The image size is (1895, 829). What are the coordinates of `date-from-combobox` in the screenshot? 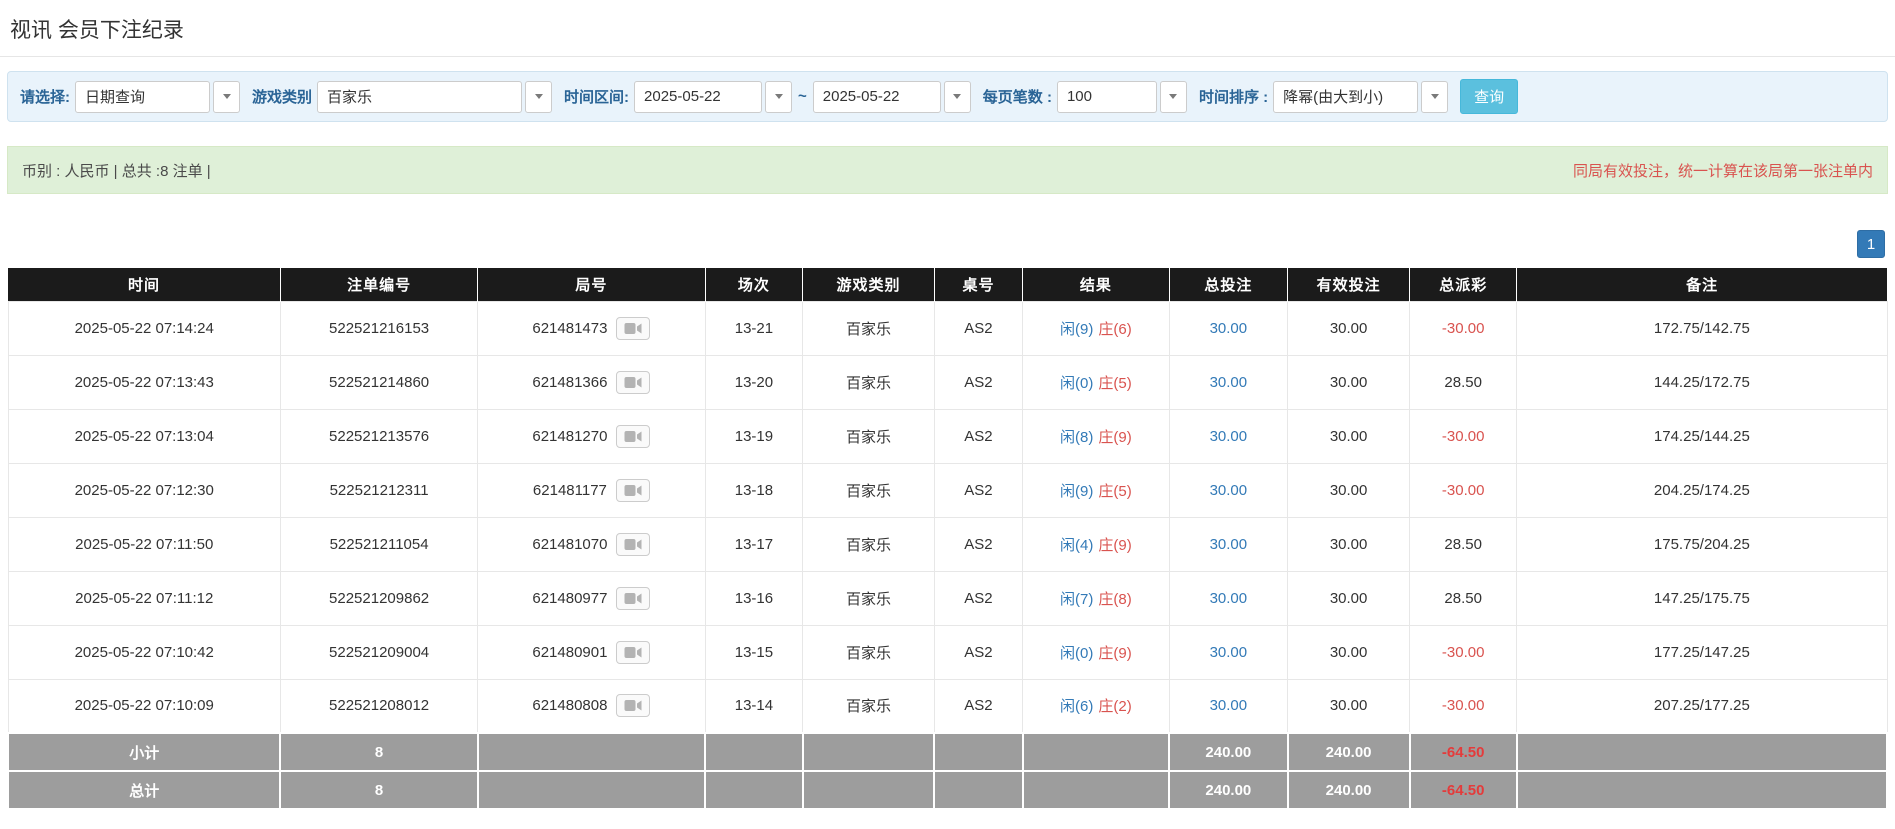 It's located at (713, 96).